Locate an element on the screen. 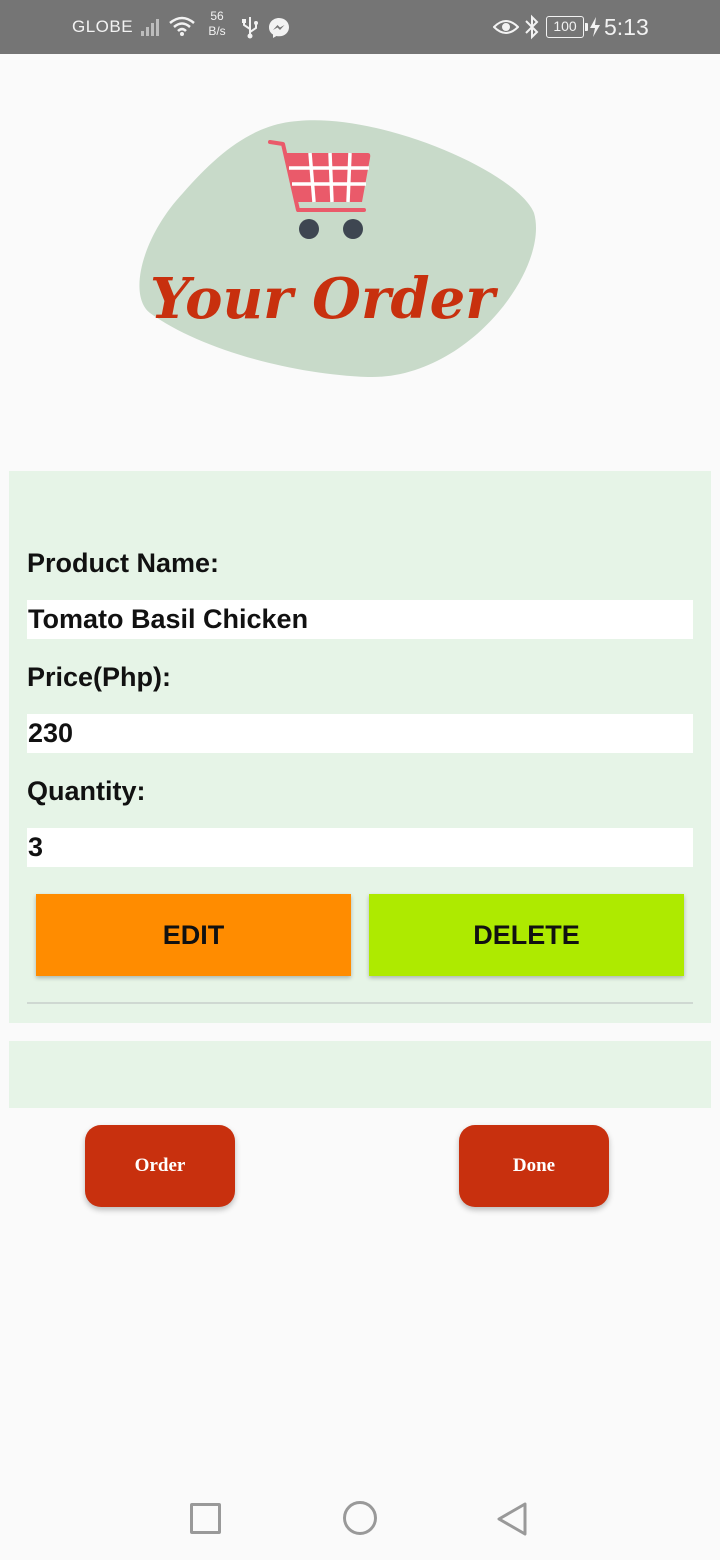  network-speed: 56 B/s is located at coordinates (217, 24).